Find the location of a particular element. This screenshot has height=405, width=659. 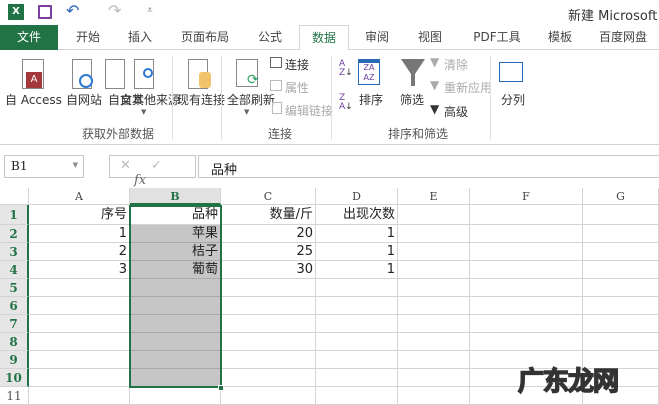

column-header-A: A is located at coordinates (79, 196).